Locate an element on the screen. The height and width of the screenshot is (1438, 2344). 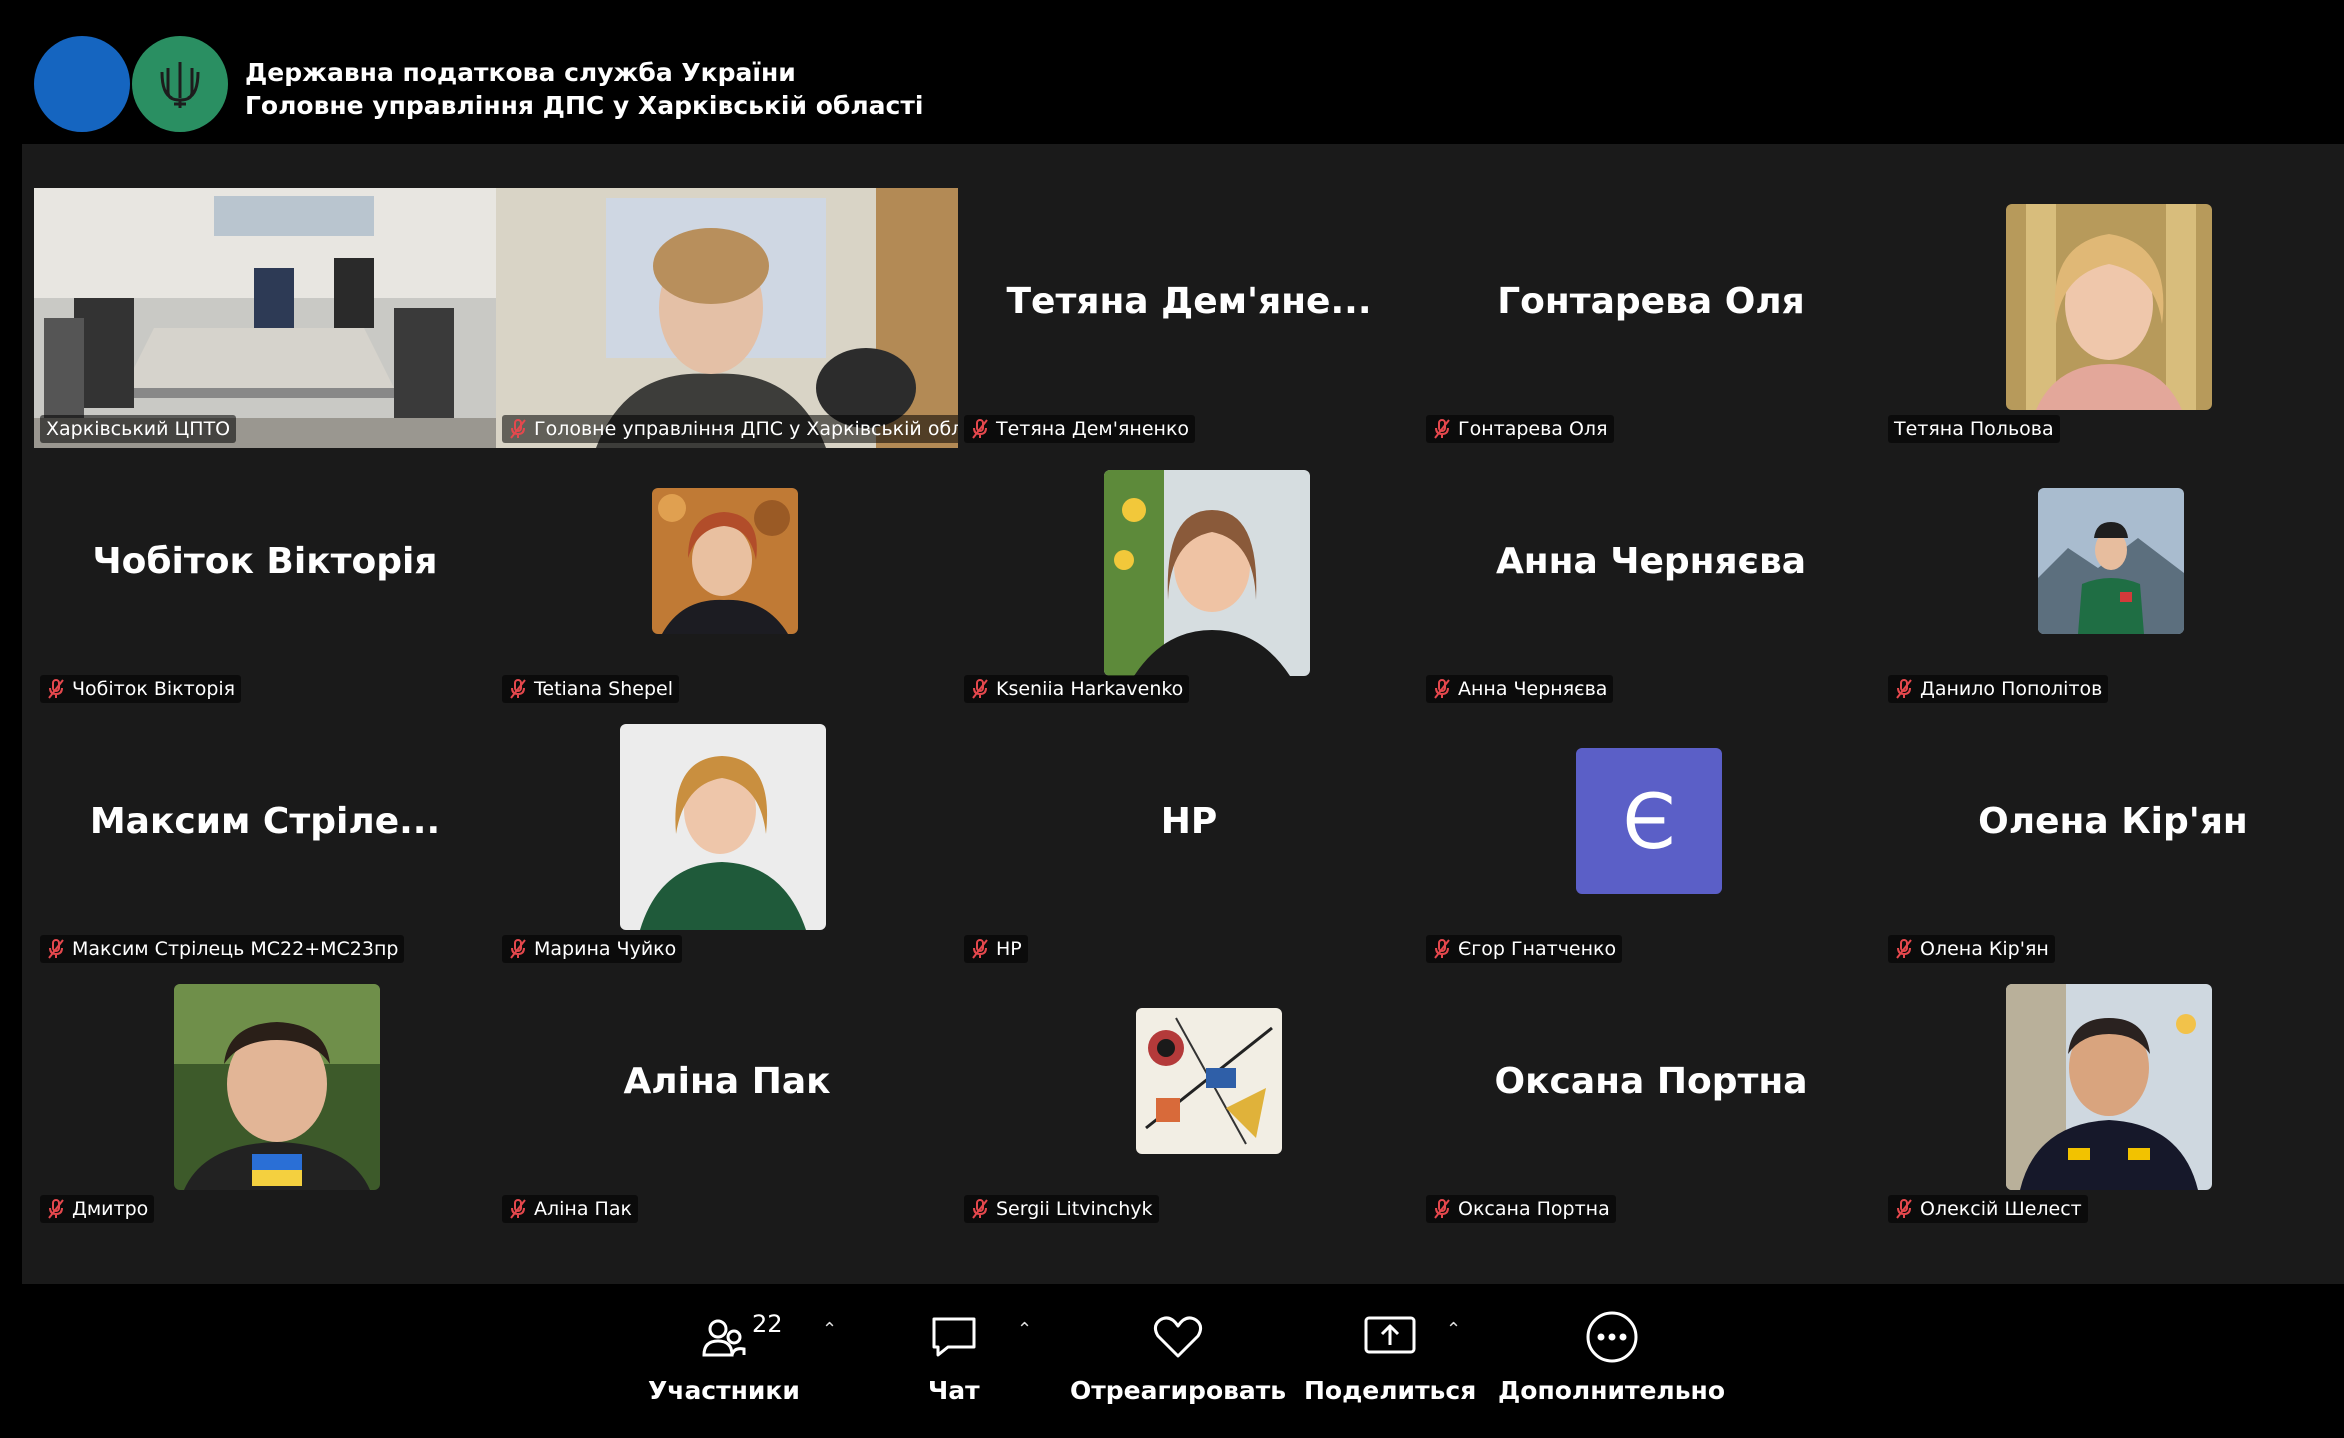
participant-name: Оксана Портна is located at coordinates (1534, 1209).